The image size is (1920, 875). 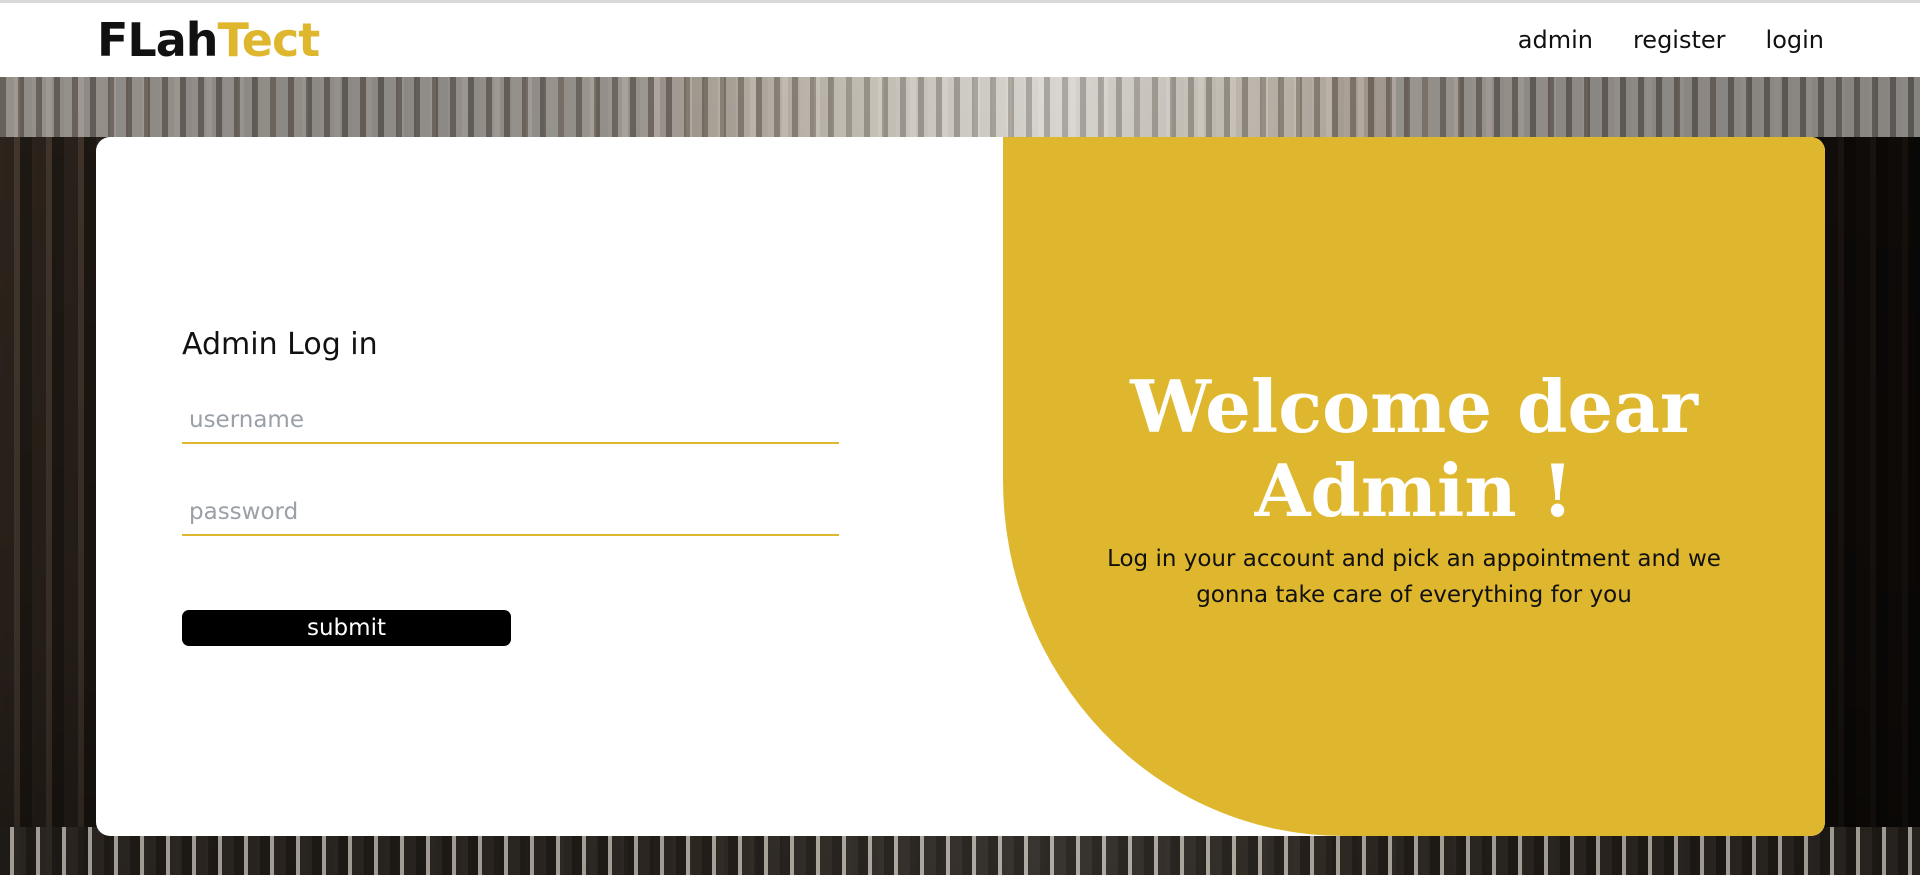 I want to click on welcome-title: Welcome dear Admin !, so click(x=1414, y=448).